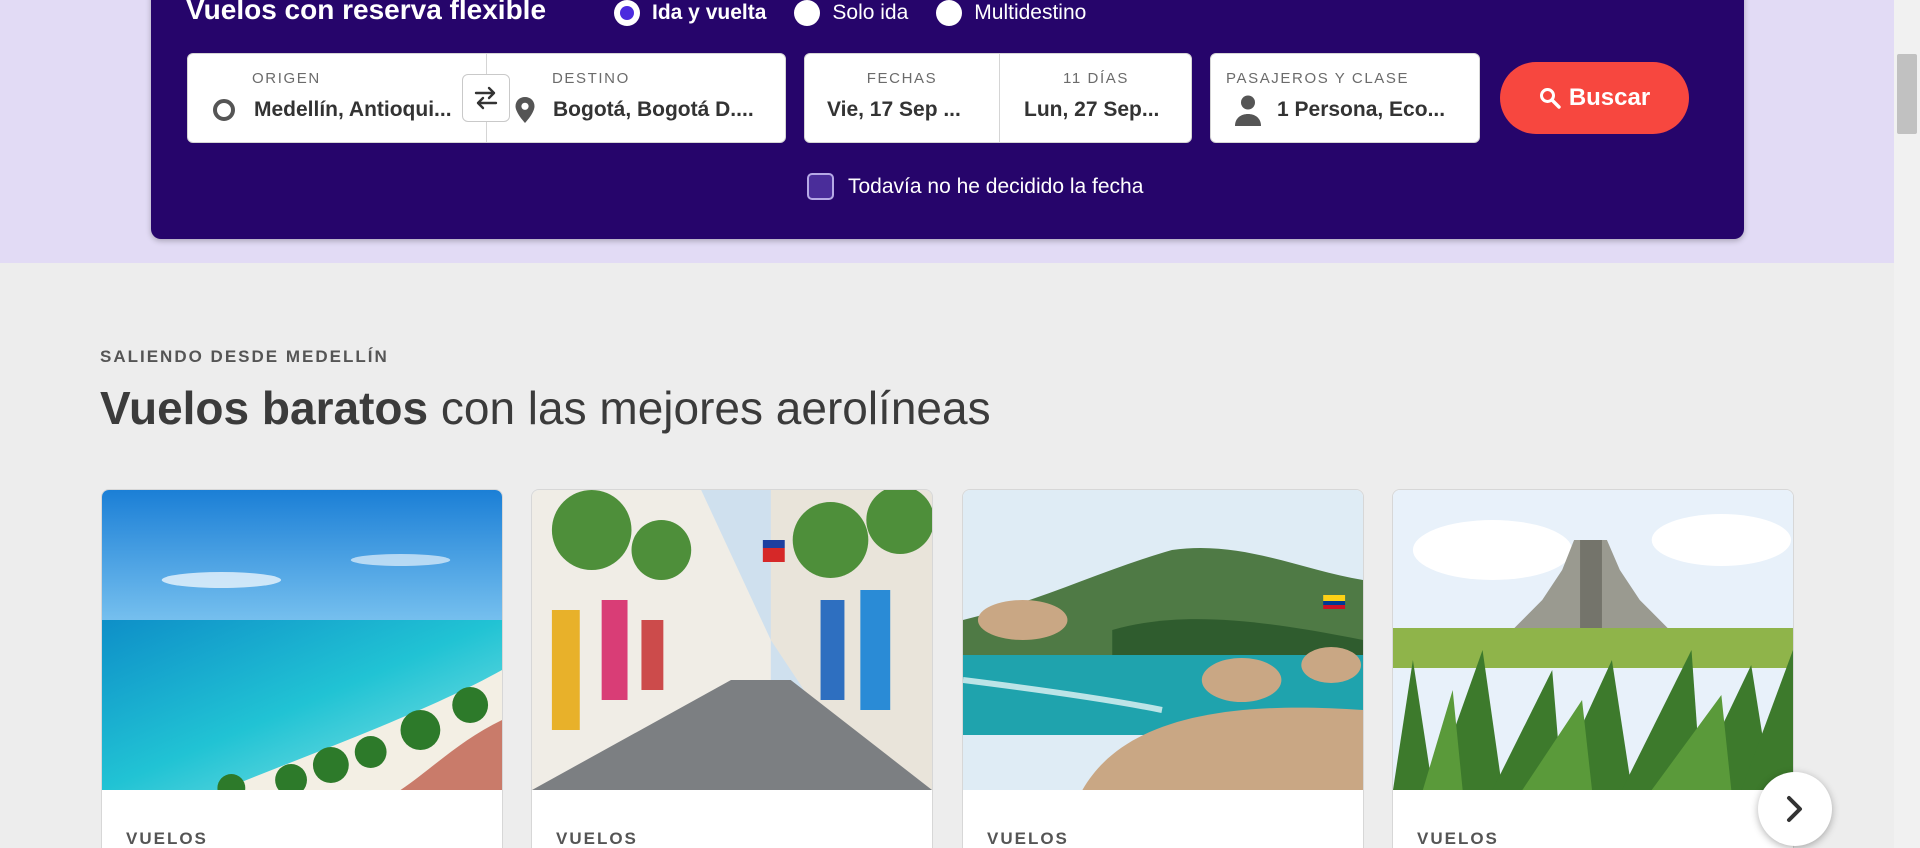 This screenshot has width=1920, height=848. What do you see at coordinates (366, 12) in the screenshot?
I see `search-title: Vuelos con reserva flexible` at bounding box center [366, 12].